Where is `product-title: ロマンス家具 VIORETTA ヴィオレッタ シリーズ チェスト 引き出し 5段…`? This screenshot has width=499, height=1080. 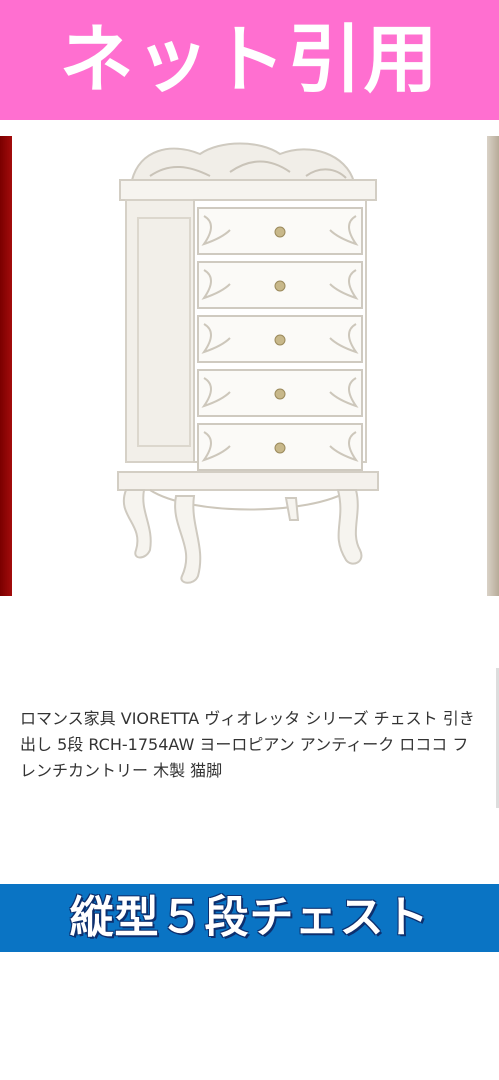 product-title: ロマンス家具 VIORETTA ヴィオレッタ シリーズ チェスト 引き出し 5段… is located at coordinates (251, 745).